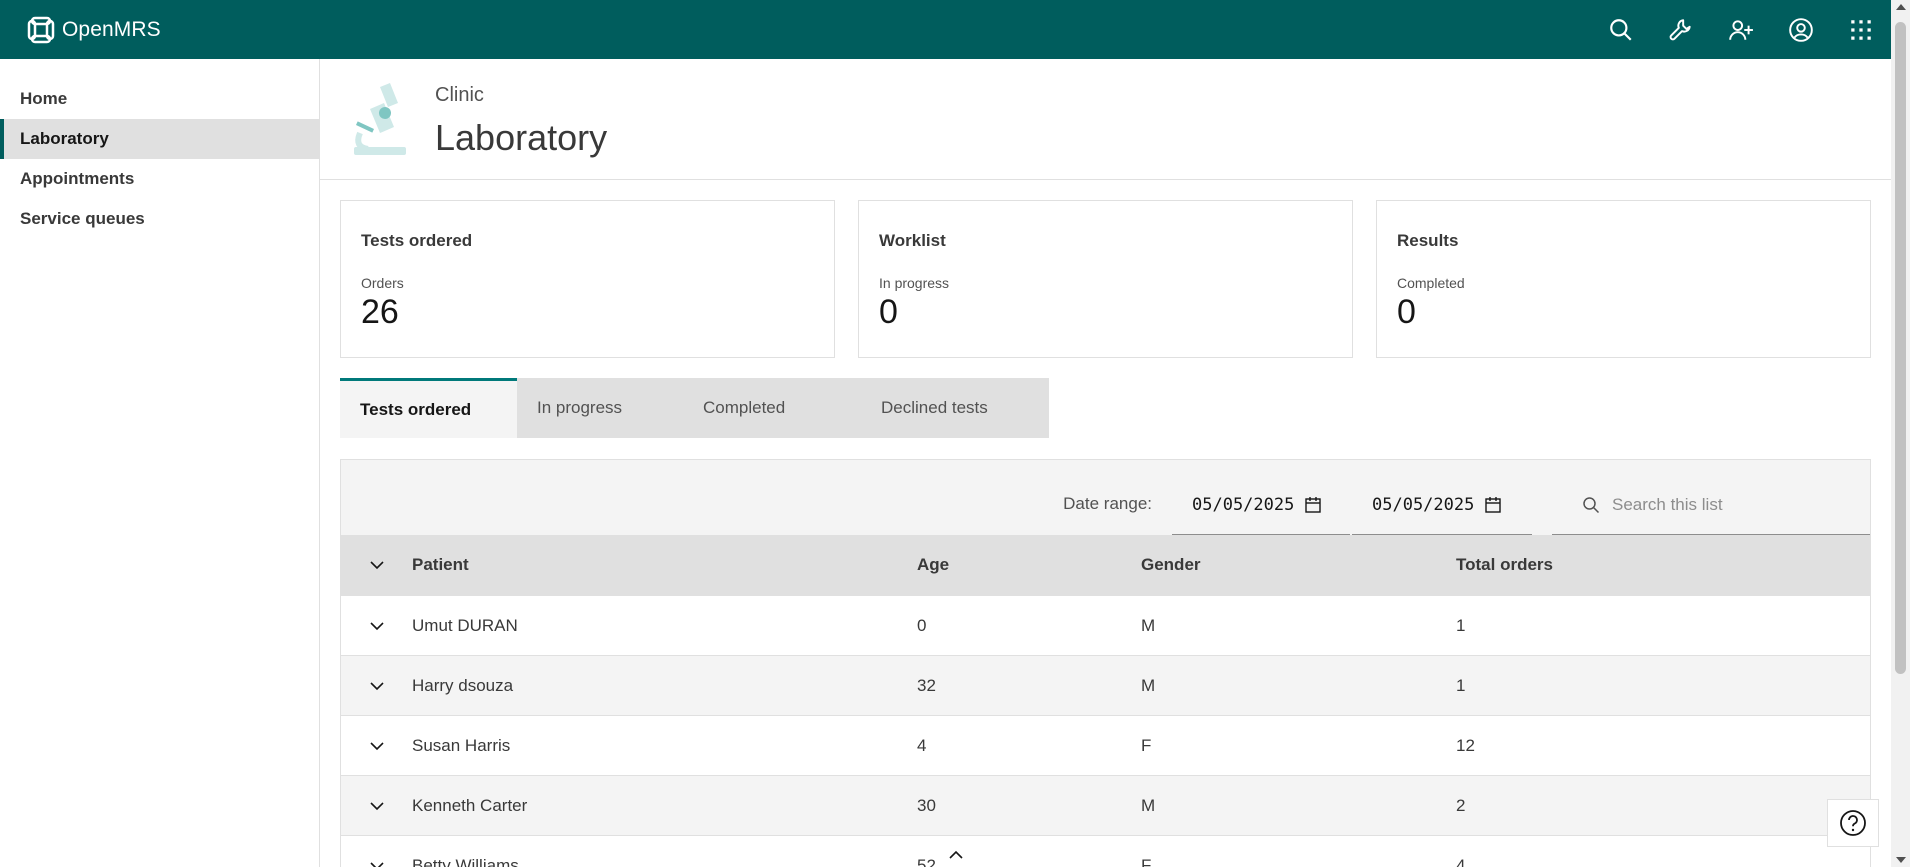  I want to click on tab-declined-tests: Declined tests, so click(955, 408).